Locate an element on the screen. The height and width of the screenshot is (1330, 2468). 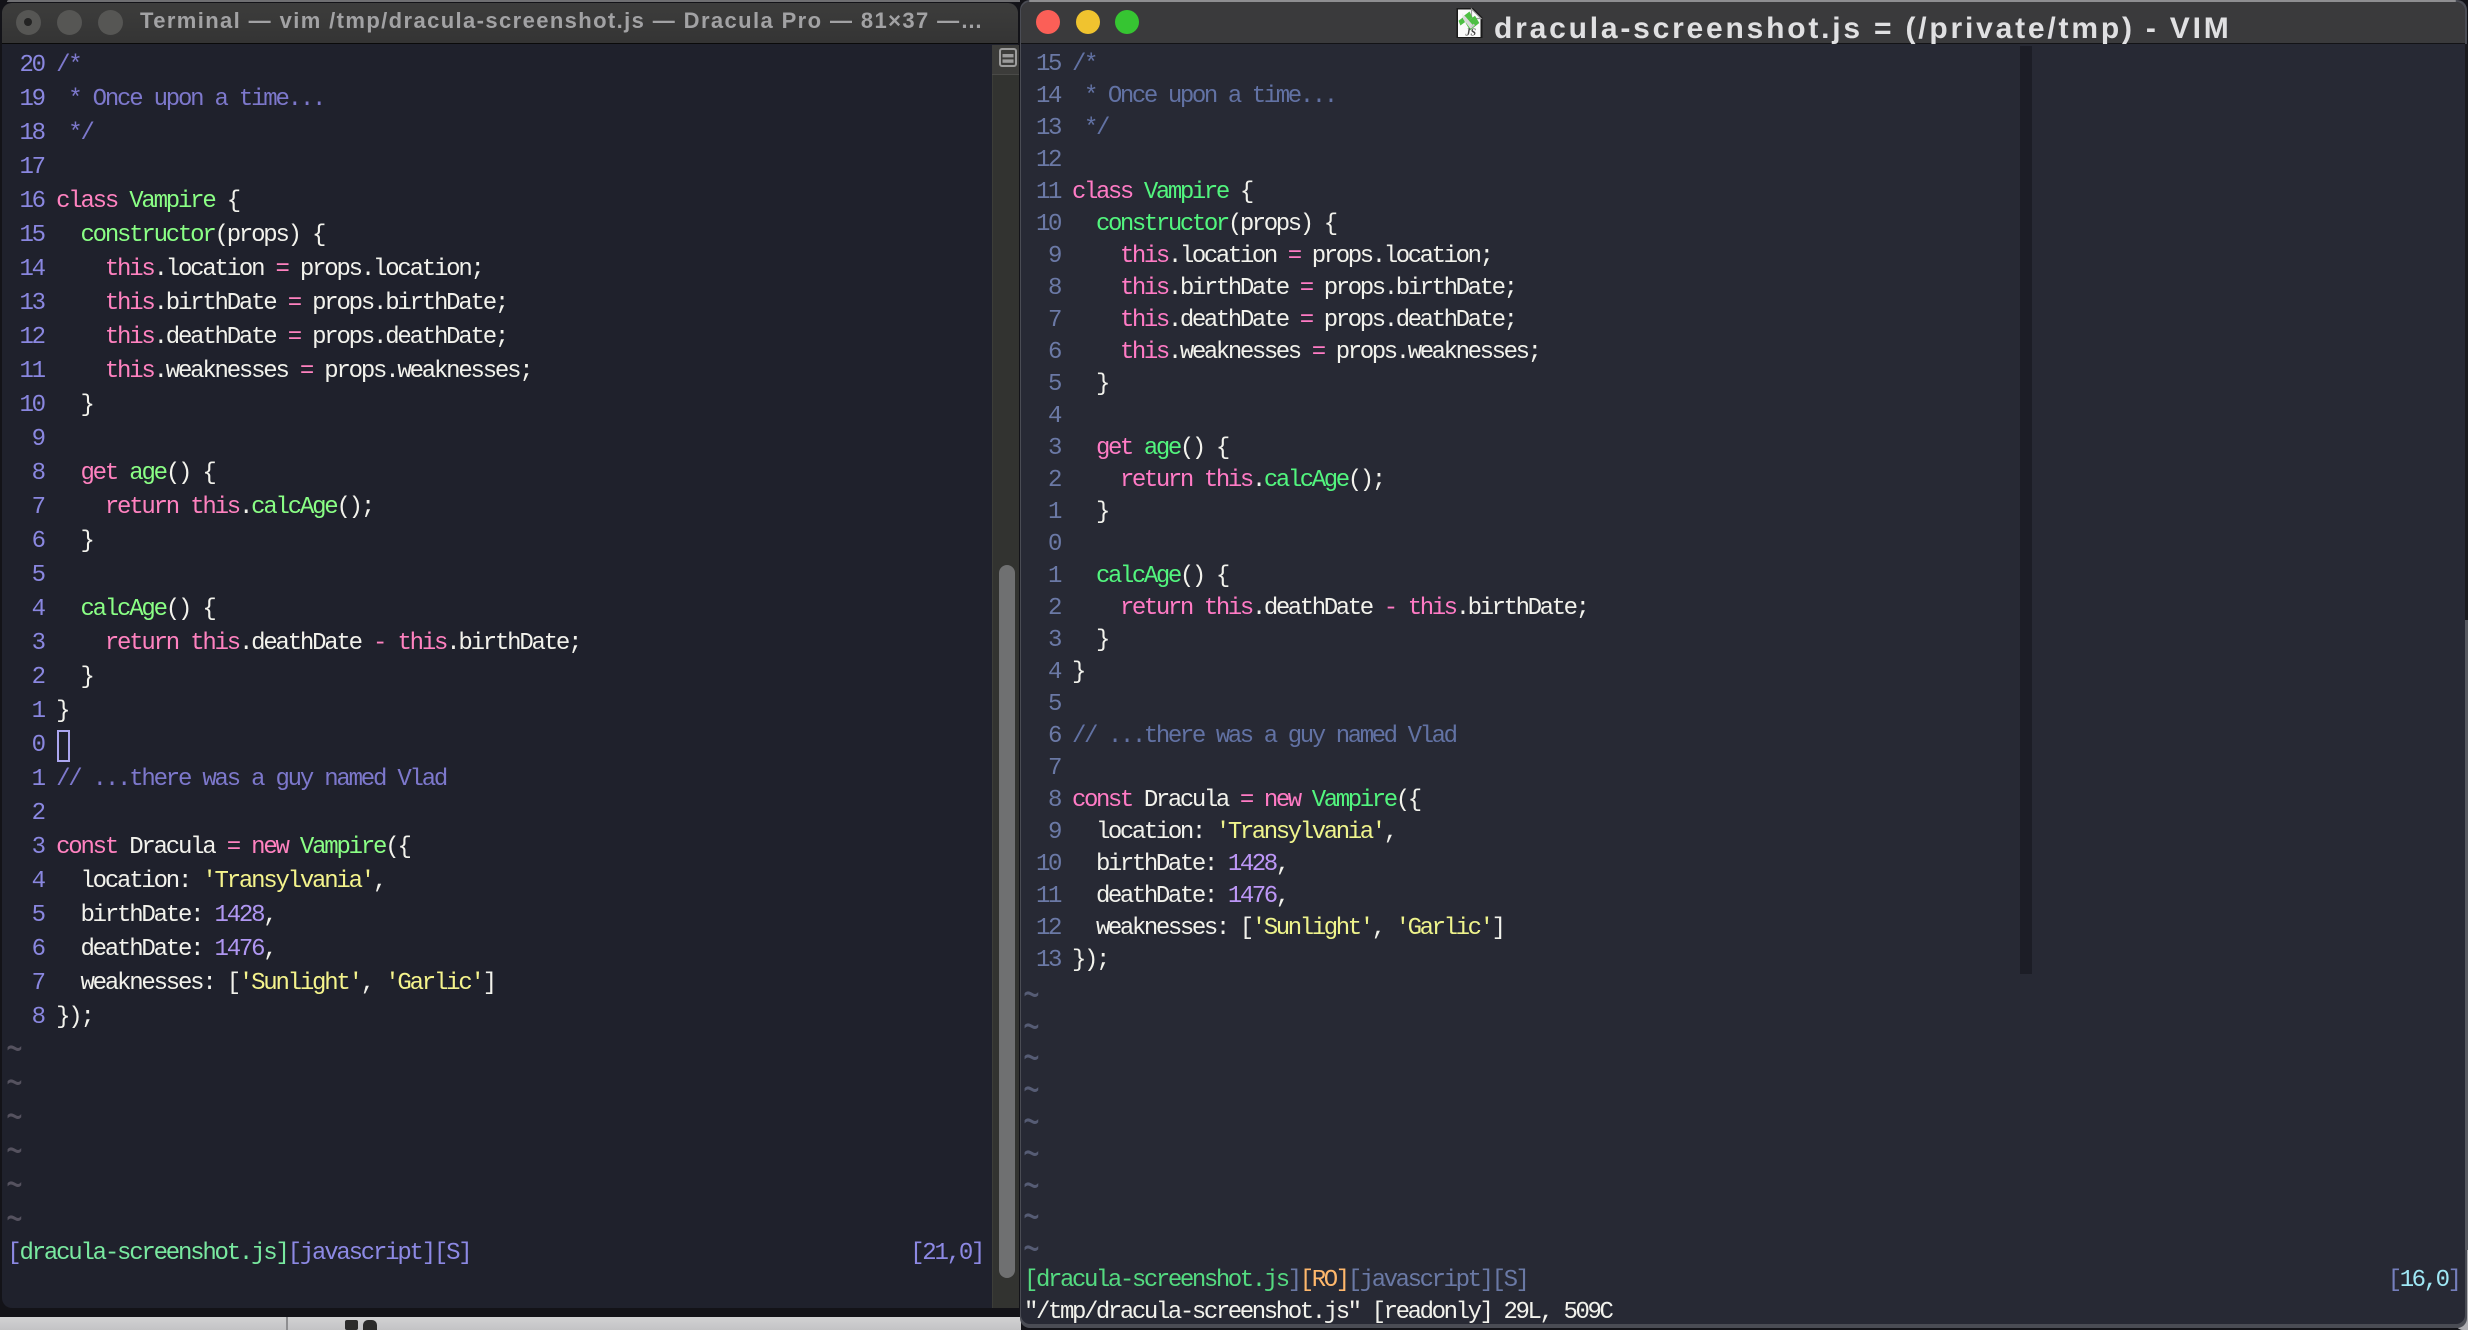
svg-text: JS is located at coordinates (1471, 33).